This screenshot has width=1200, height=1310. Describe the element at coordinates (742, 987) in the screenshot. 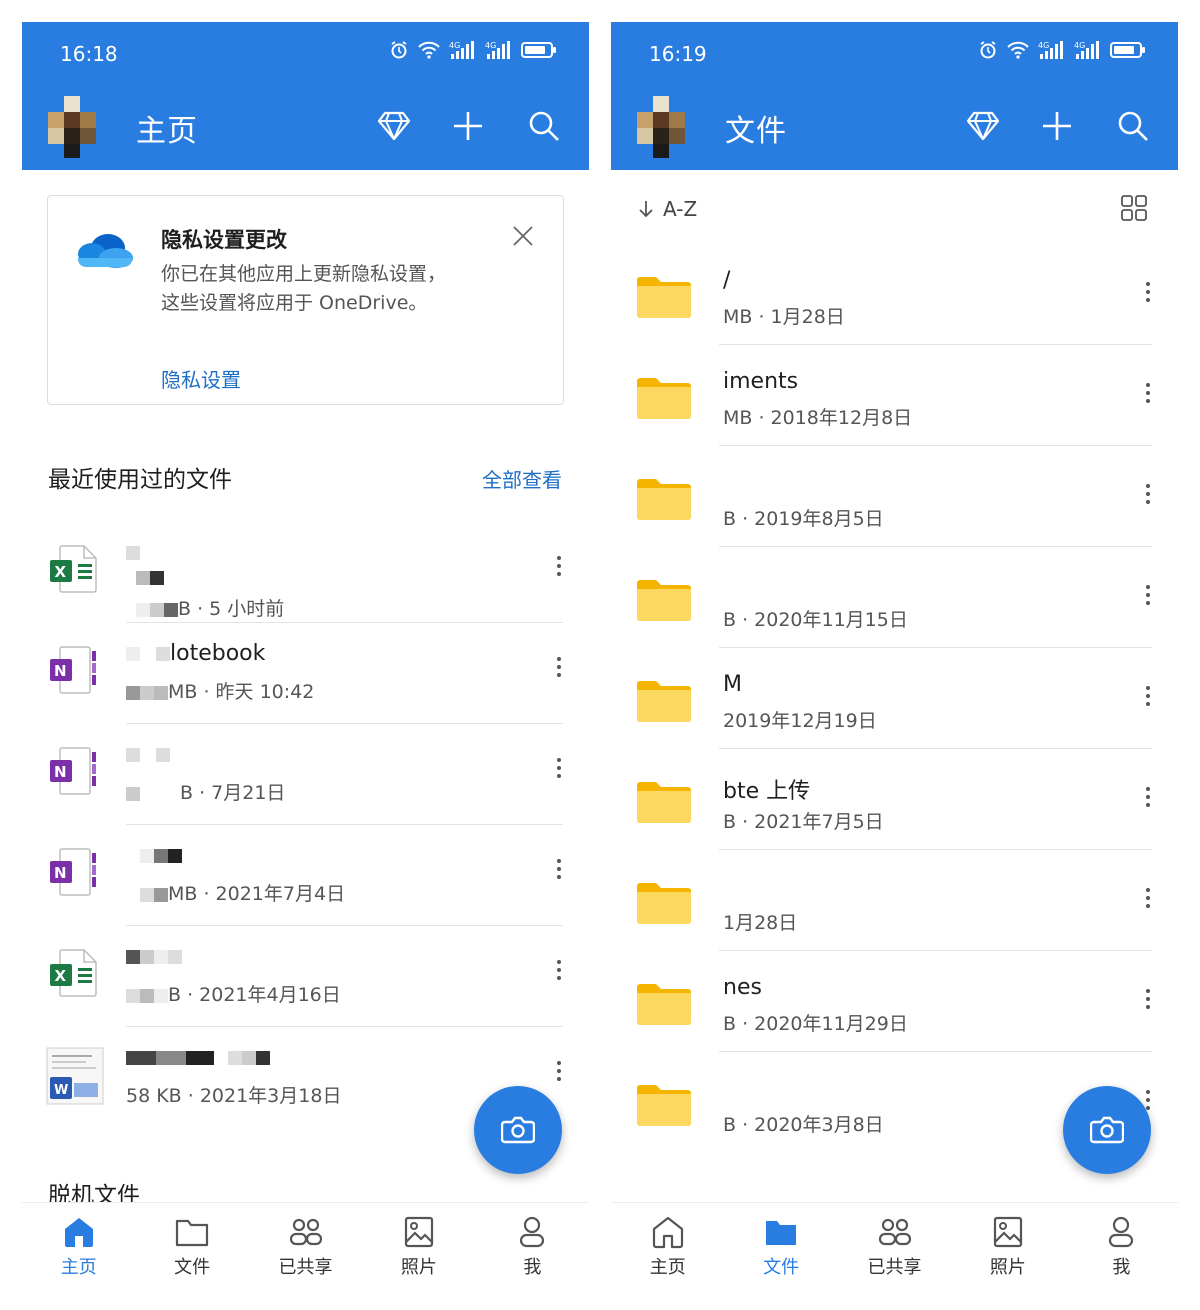

I see `folder-name: nes` at that location.